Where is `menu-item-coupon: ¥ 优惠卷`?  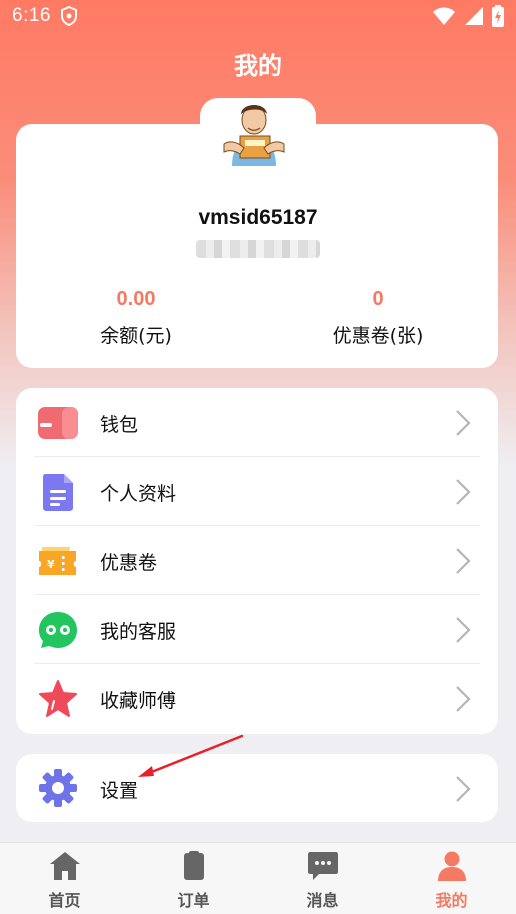 menu-item-coupon: ¥ 优惠卷 is located at coordinates (257, 560).